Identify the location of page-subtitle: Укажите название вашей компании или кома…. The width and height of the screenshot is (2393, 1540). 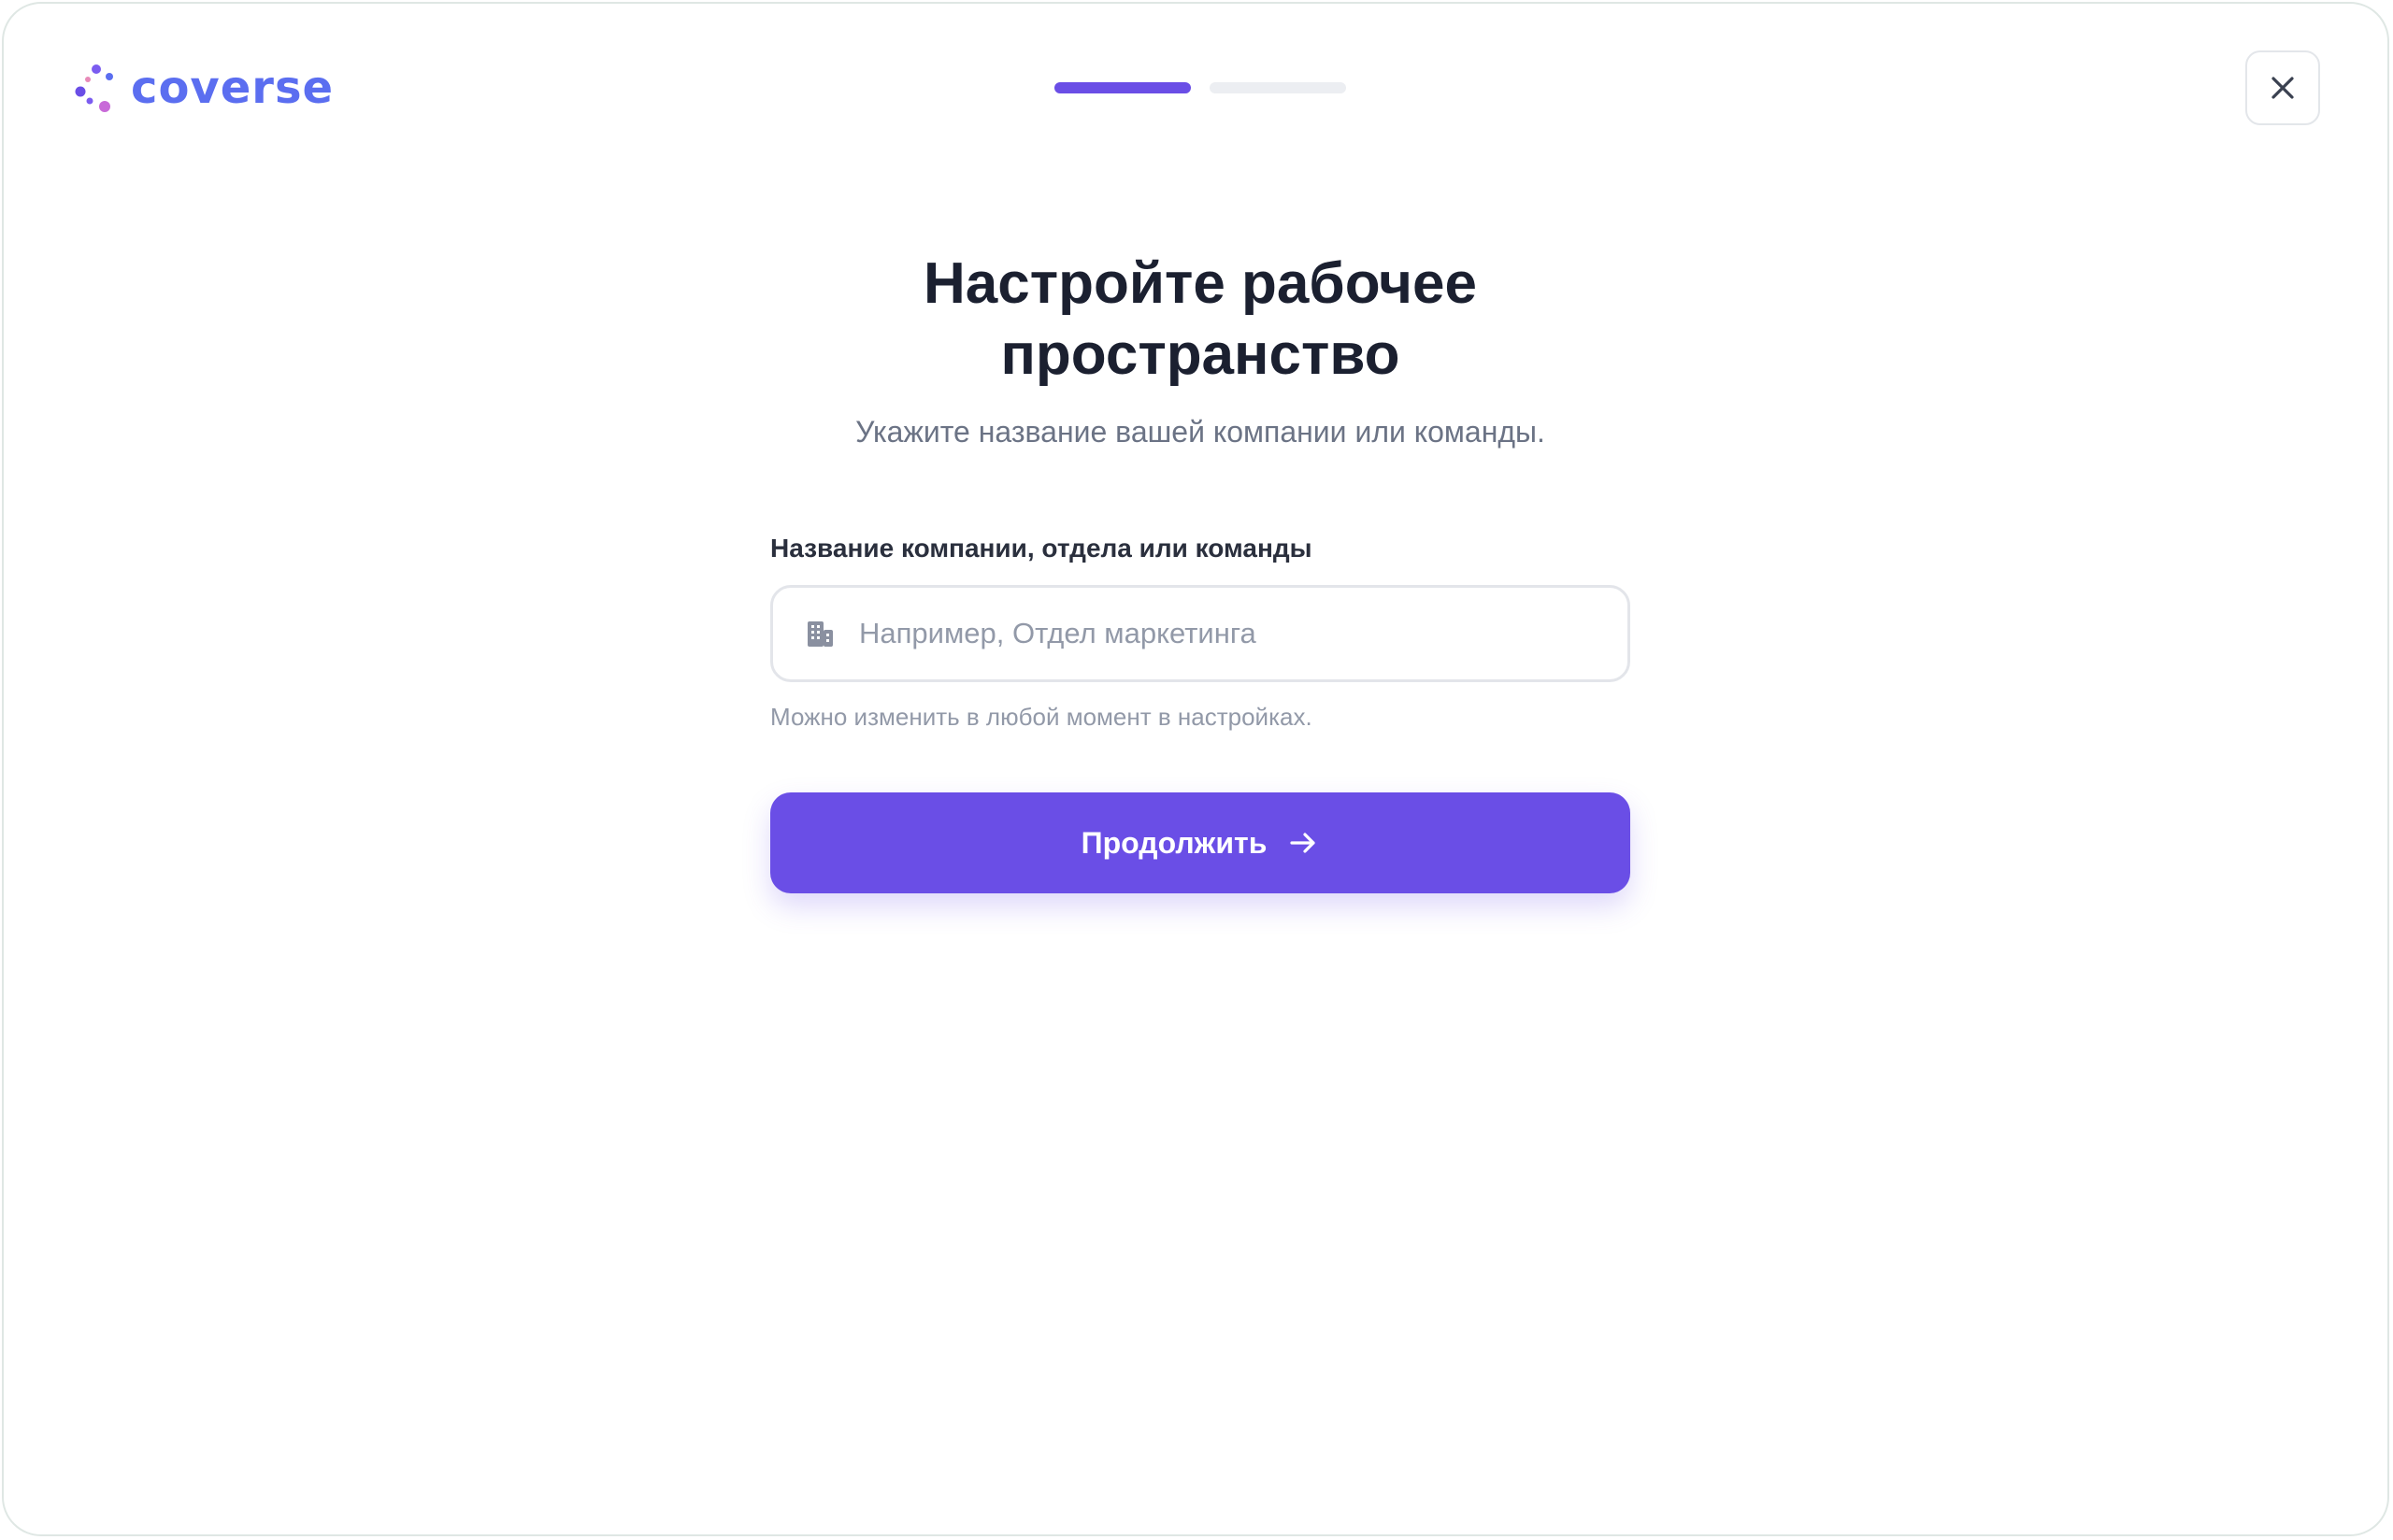
(1200, 432).